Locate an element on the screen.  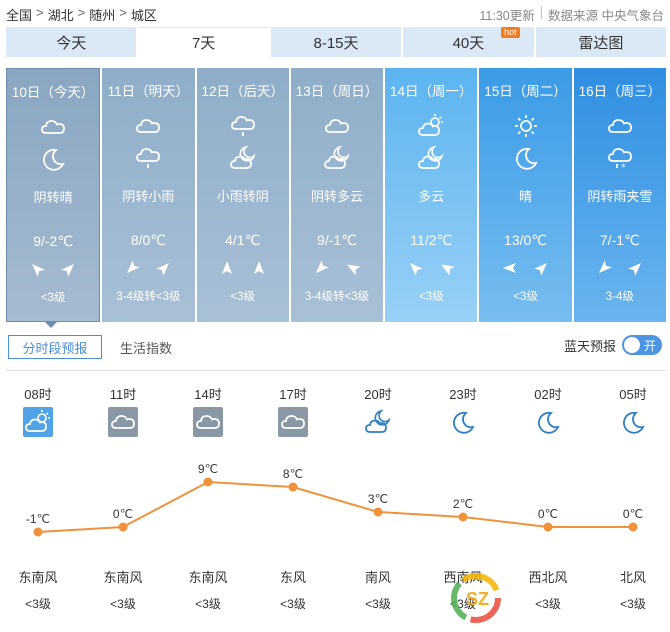
day-weather-desc: 阴转小雨 is located at coordinates (148, 196).